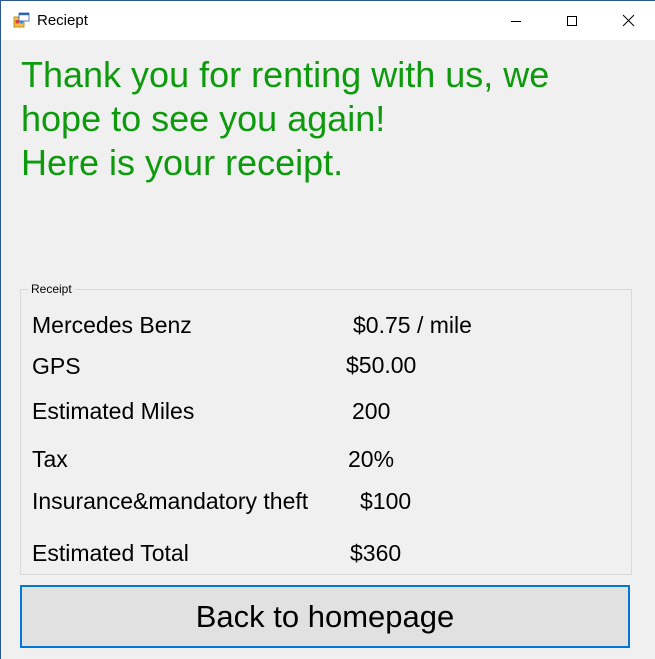 Image resolution: width=655 pixels, height=659 pixels. What do you see at coordinates (381, 365) in the screenshot?
I see `gps-value: $50.00` at bounding box center [381, 365].